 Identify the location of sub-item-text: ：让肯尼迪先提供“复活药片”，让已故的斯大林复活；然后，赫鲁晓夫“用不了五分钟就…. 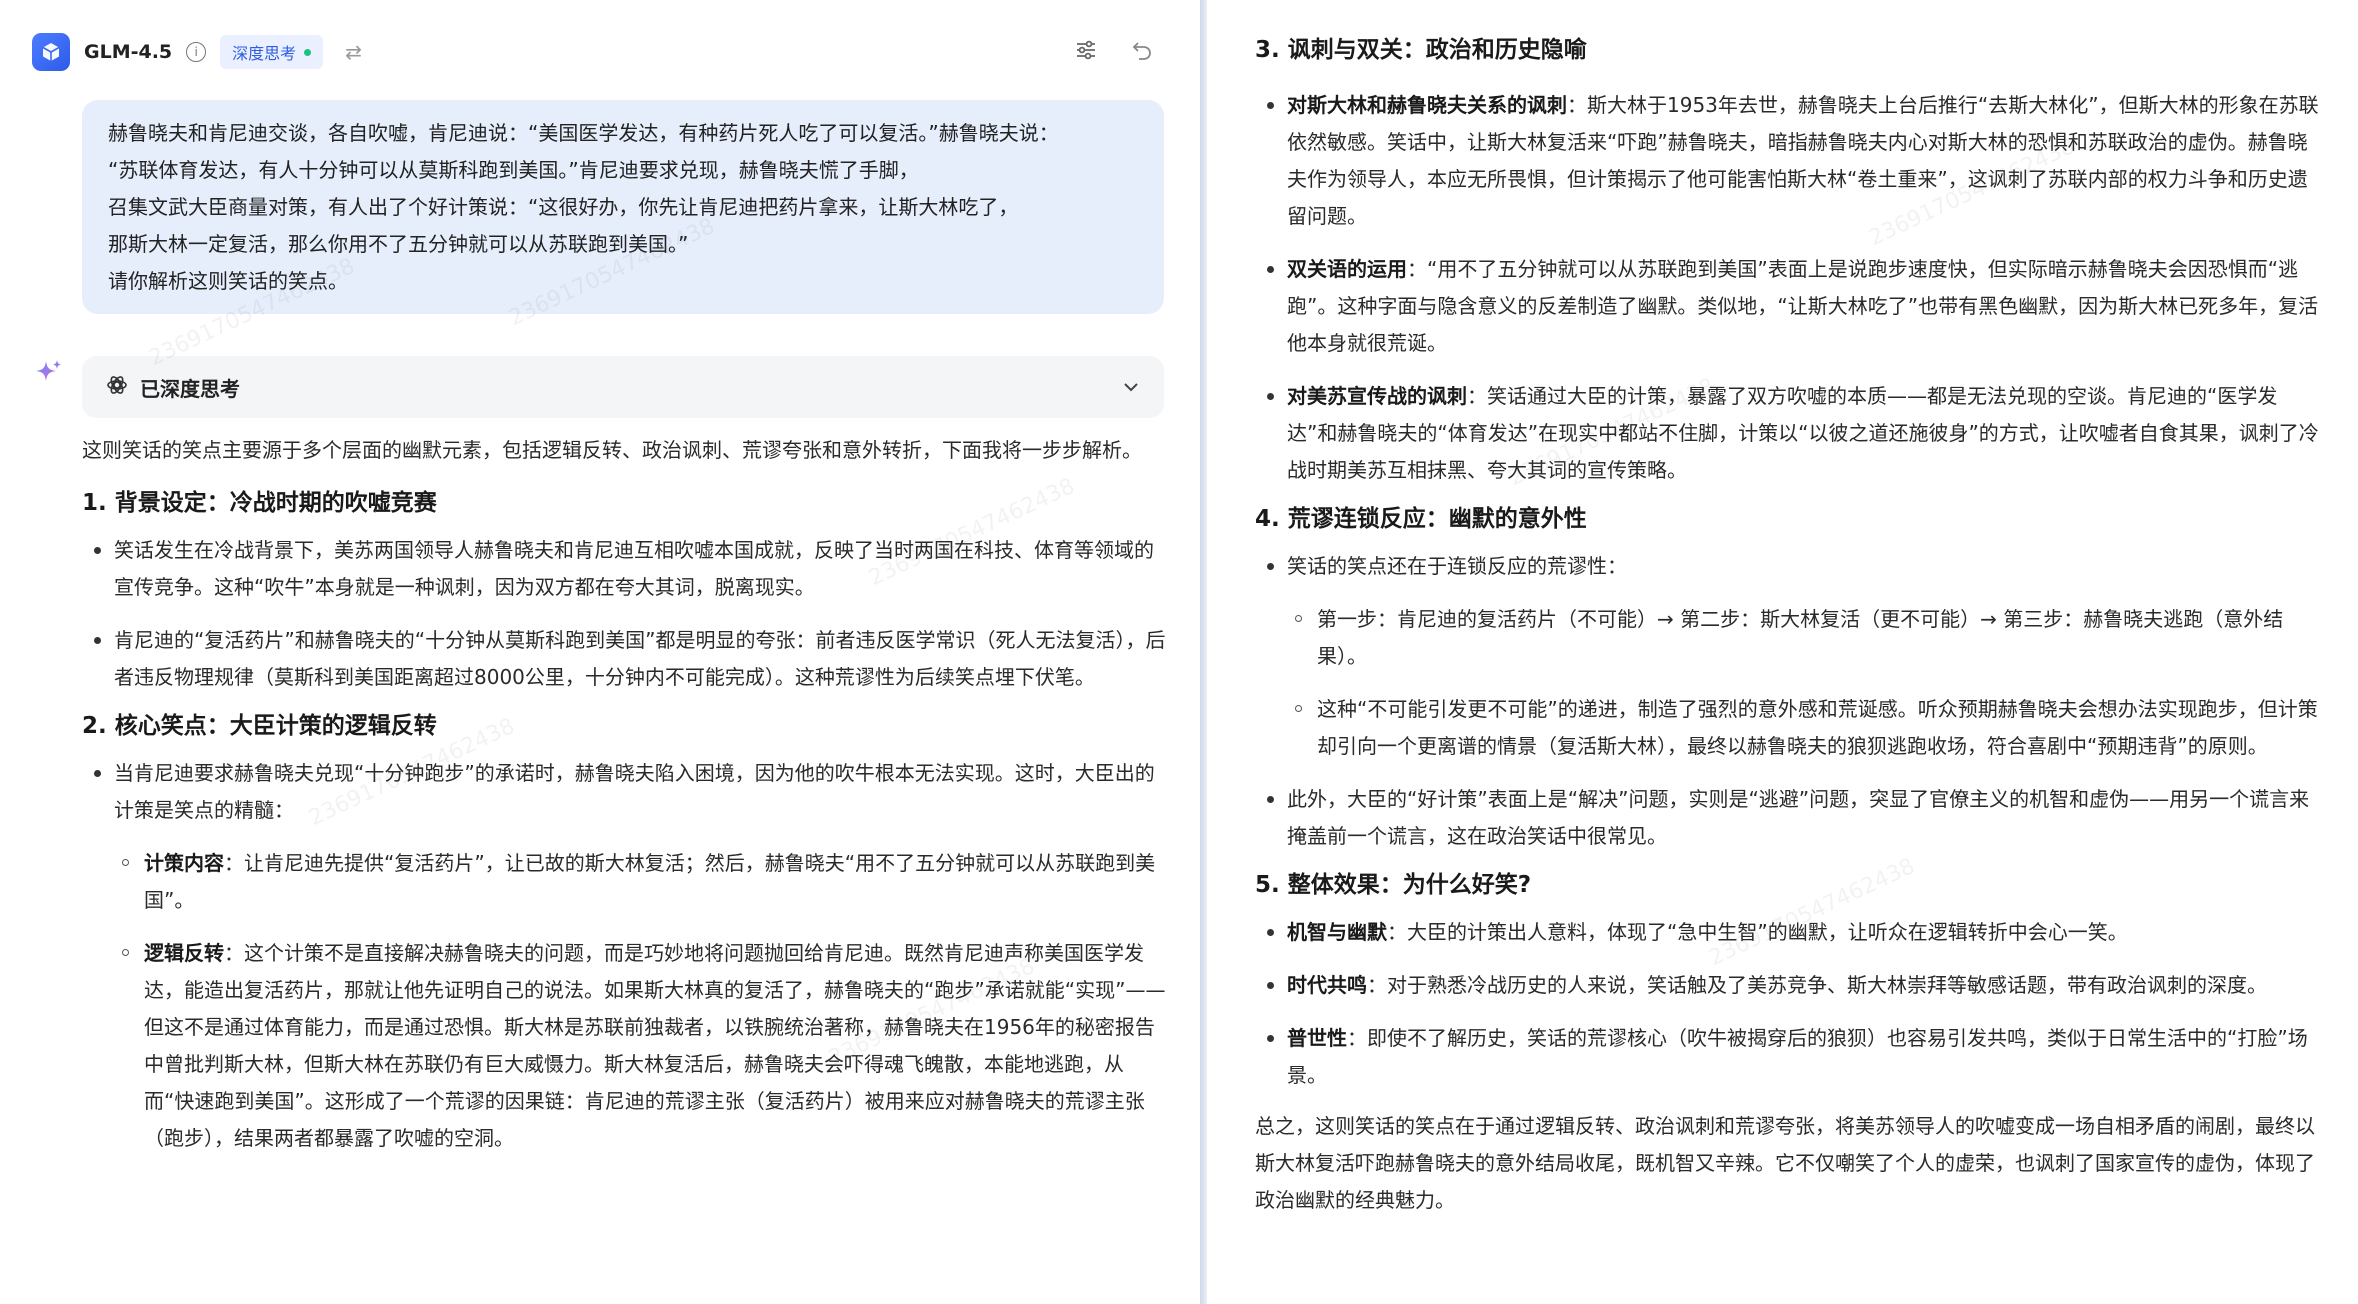
(650, 881).